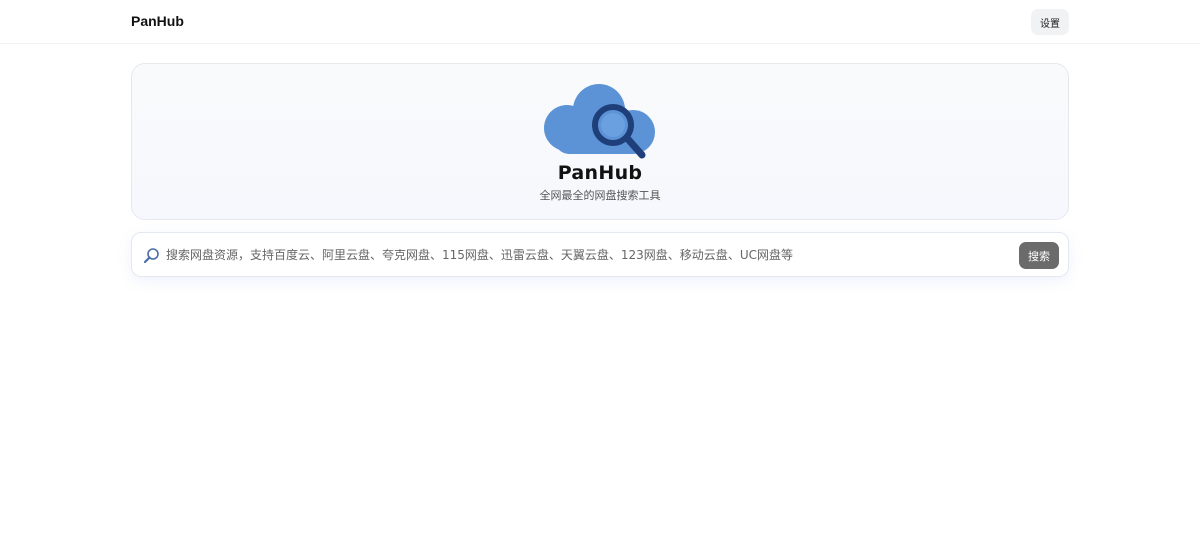 The image size is (1200, 555). I want to click on search-bar: 搜索, so click(600, 254).